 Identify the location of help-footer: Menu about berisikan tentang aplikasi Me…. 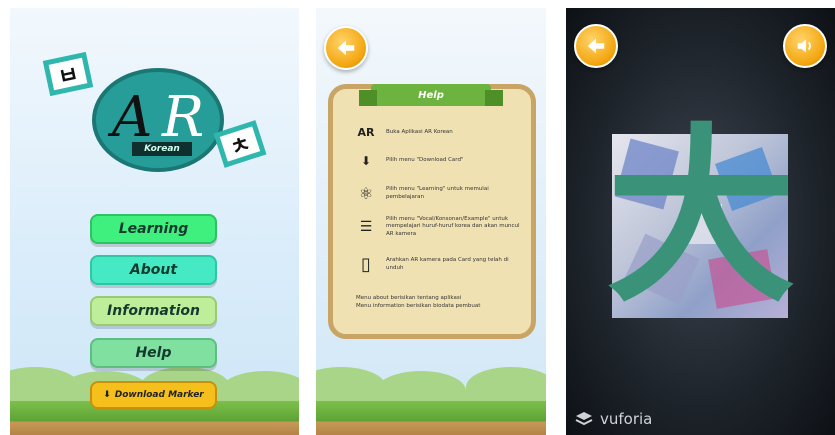
(418, 302).